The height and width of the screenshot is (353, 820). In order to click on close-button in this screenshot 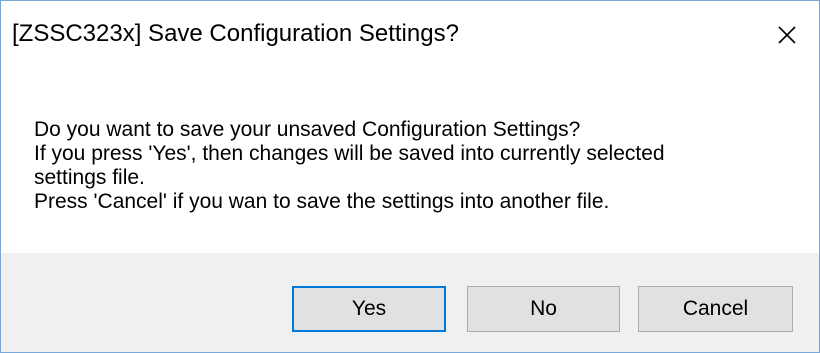, I will do `click(787, 35)`.